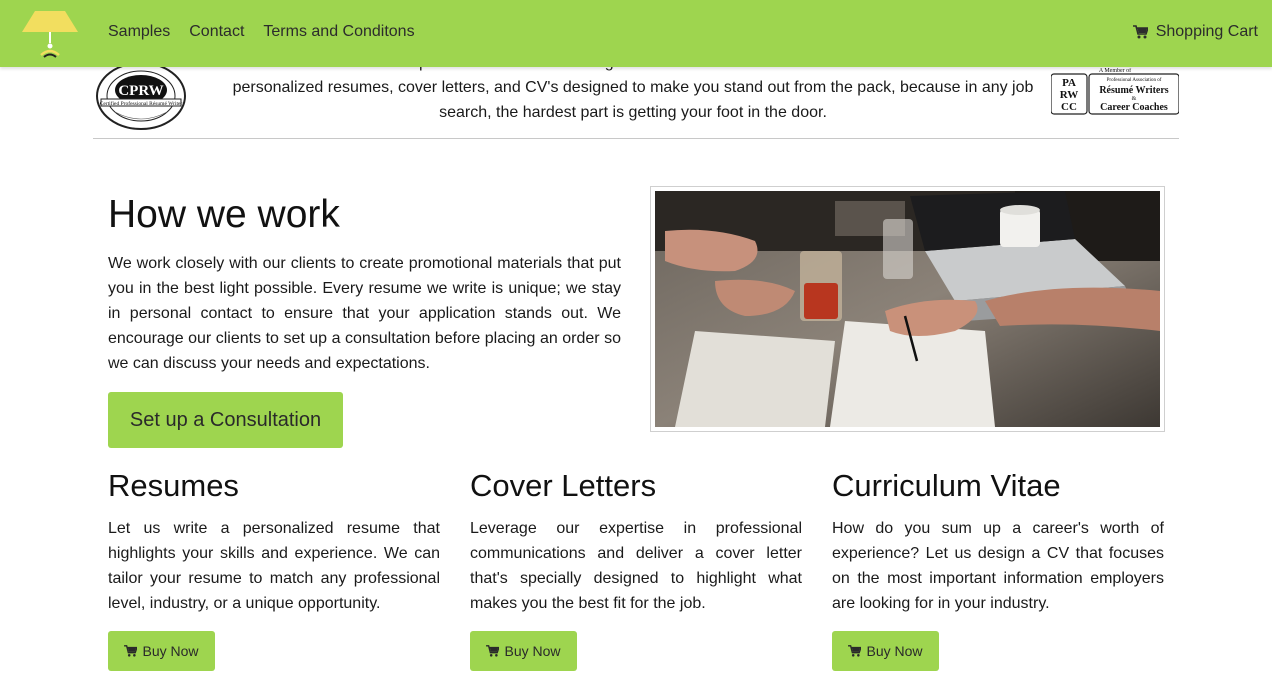 This screenshot has width=1272, height=674. What do you see at coordinates (1133, 90) in the screenshot?
I see `svg-text: Résumé Writers` at bounding box center [1133, 90].